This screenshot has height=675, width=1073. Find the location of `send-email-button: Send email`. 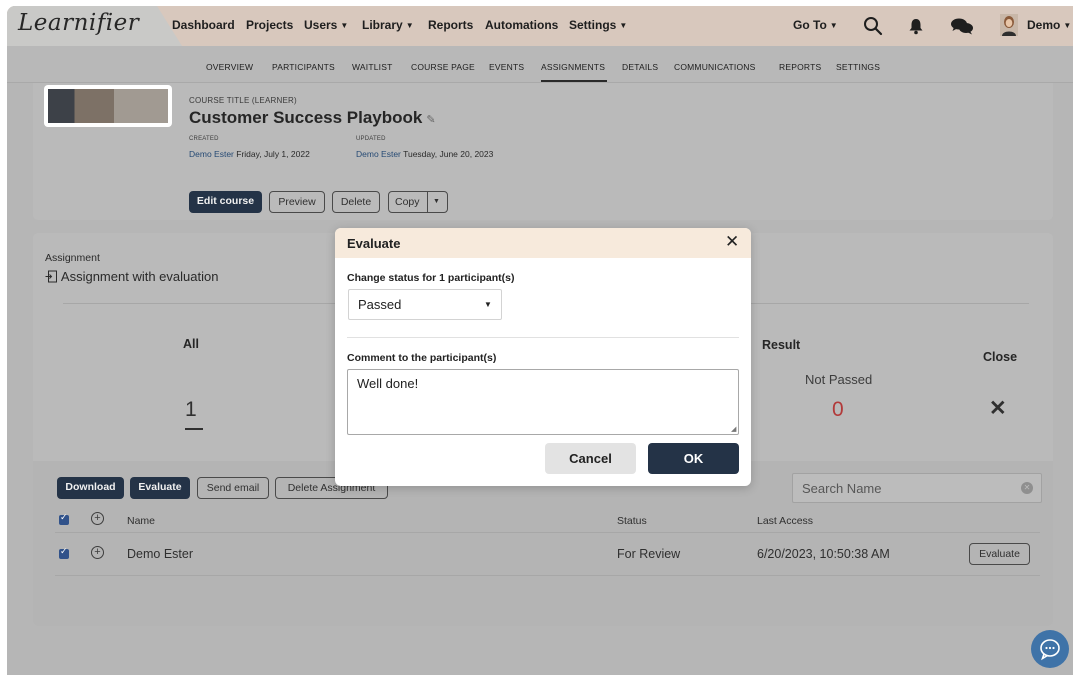

send-email-button: Send email is located at coordinates (233, 488).